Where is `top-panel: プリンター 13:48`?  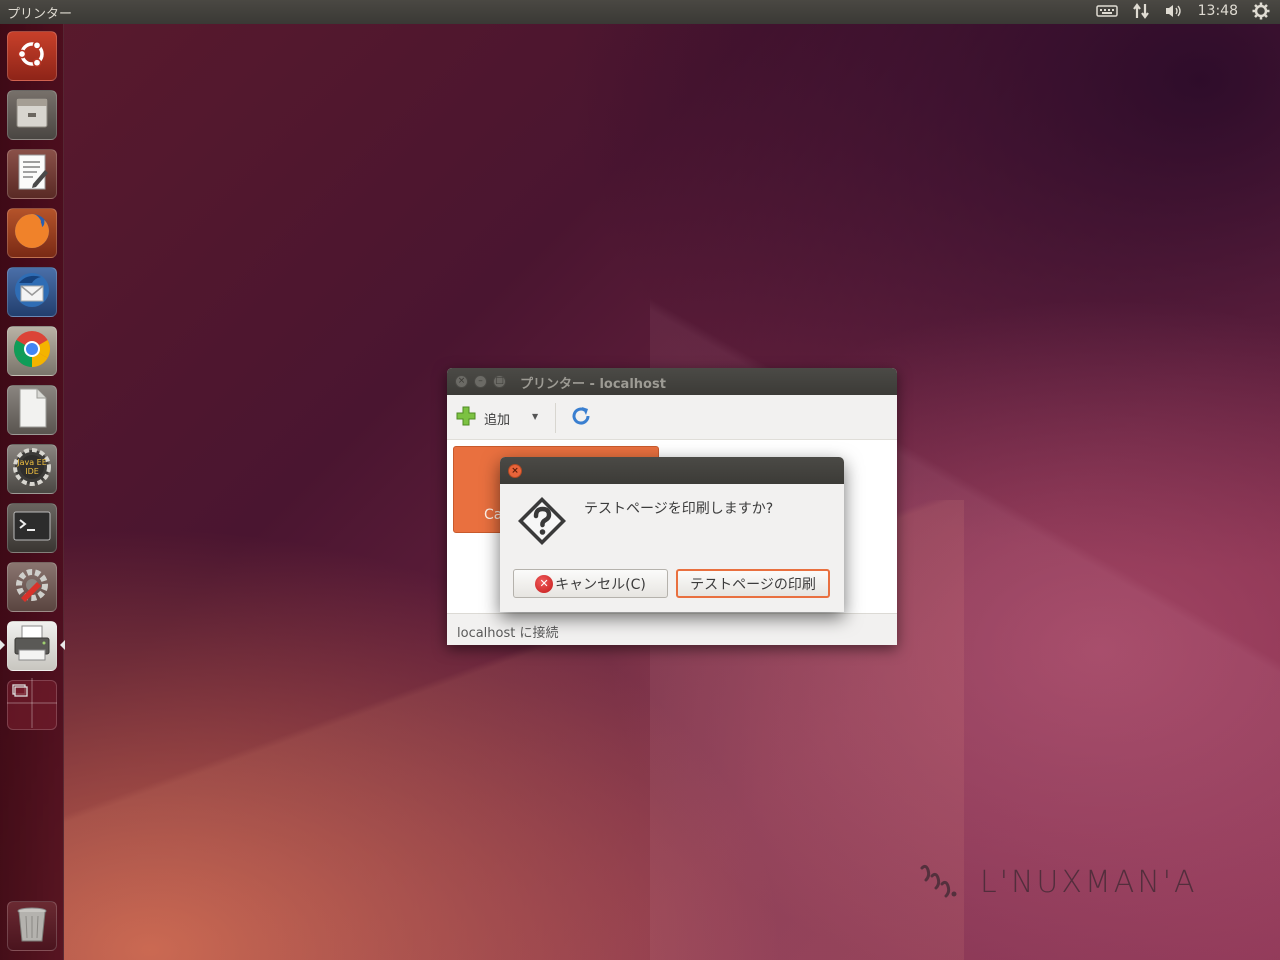 top-panel: プリンター 13:48 is located at coordinates (640, 12).